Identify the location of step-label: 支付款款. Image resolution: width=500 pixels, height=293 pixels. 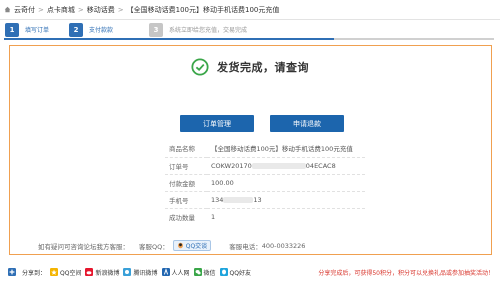
(101, 30).